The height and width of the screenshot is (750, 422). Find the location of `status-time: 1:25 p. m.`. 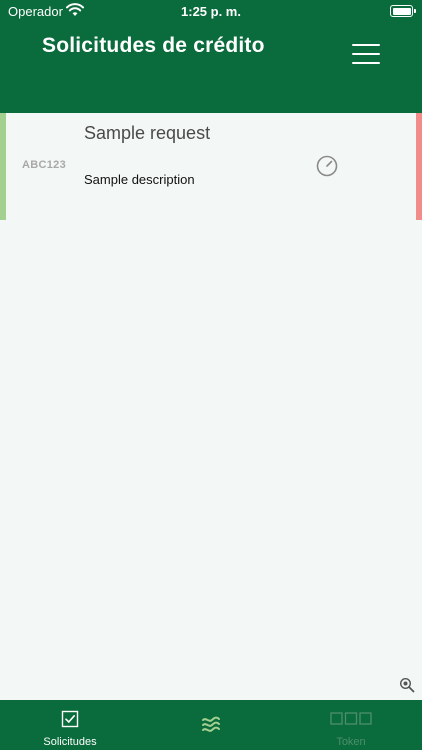

status-time: 1:25 p. m. is located at coordinates (211, 11).